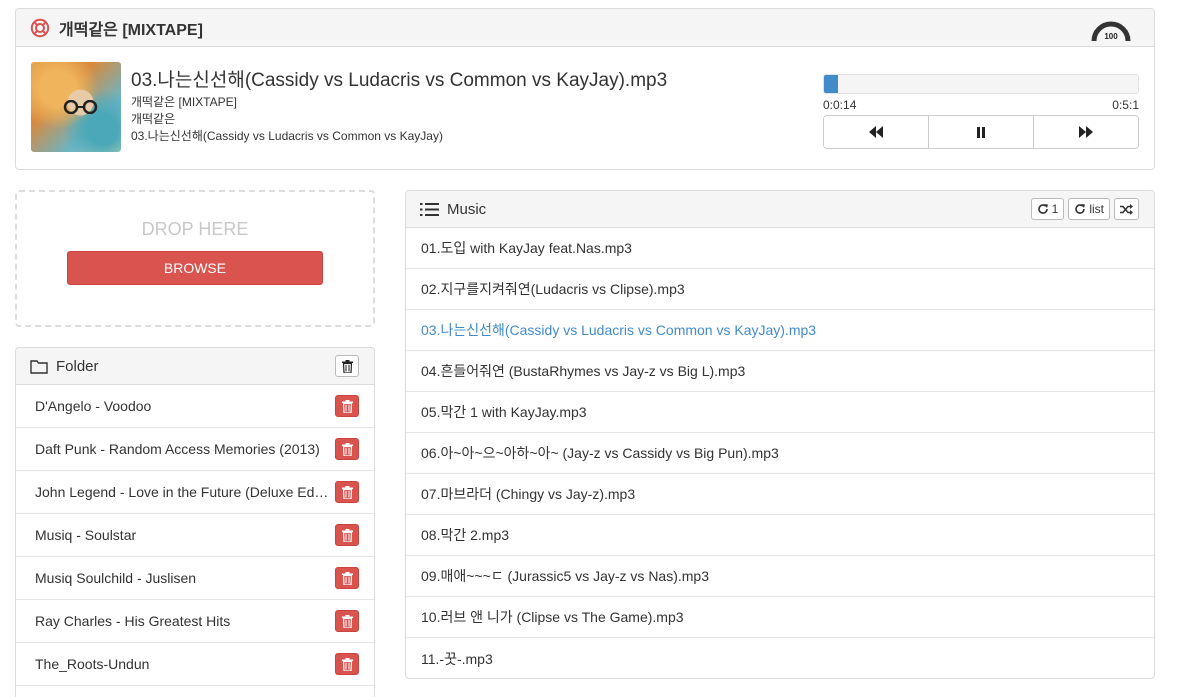 This screenshot has width=1178, height=697. What do you see at coordinates (780, 412) in the screenshot?
I see `song-row: 05.막간 1 with KayJay.mp3` at bounding box center [780, 412].